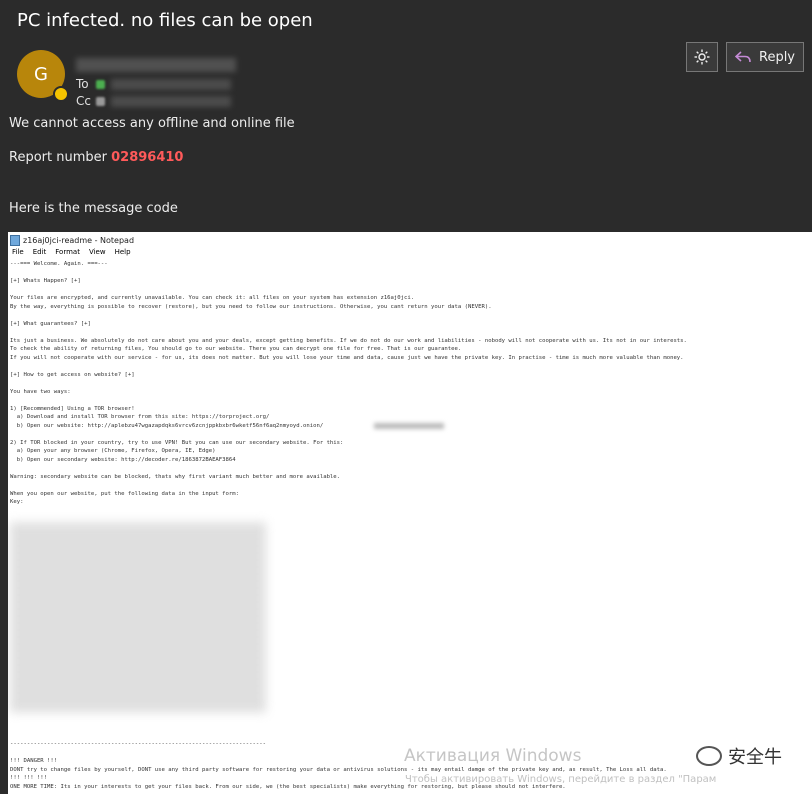 The height and width of the screenshot is (794, 812). I want to click on notepad-titlebar: z16aj0jci-readme - Notepad, so click(410, 240).